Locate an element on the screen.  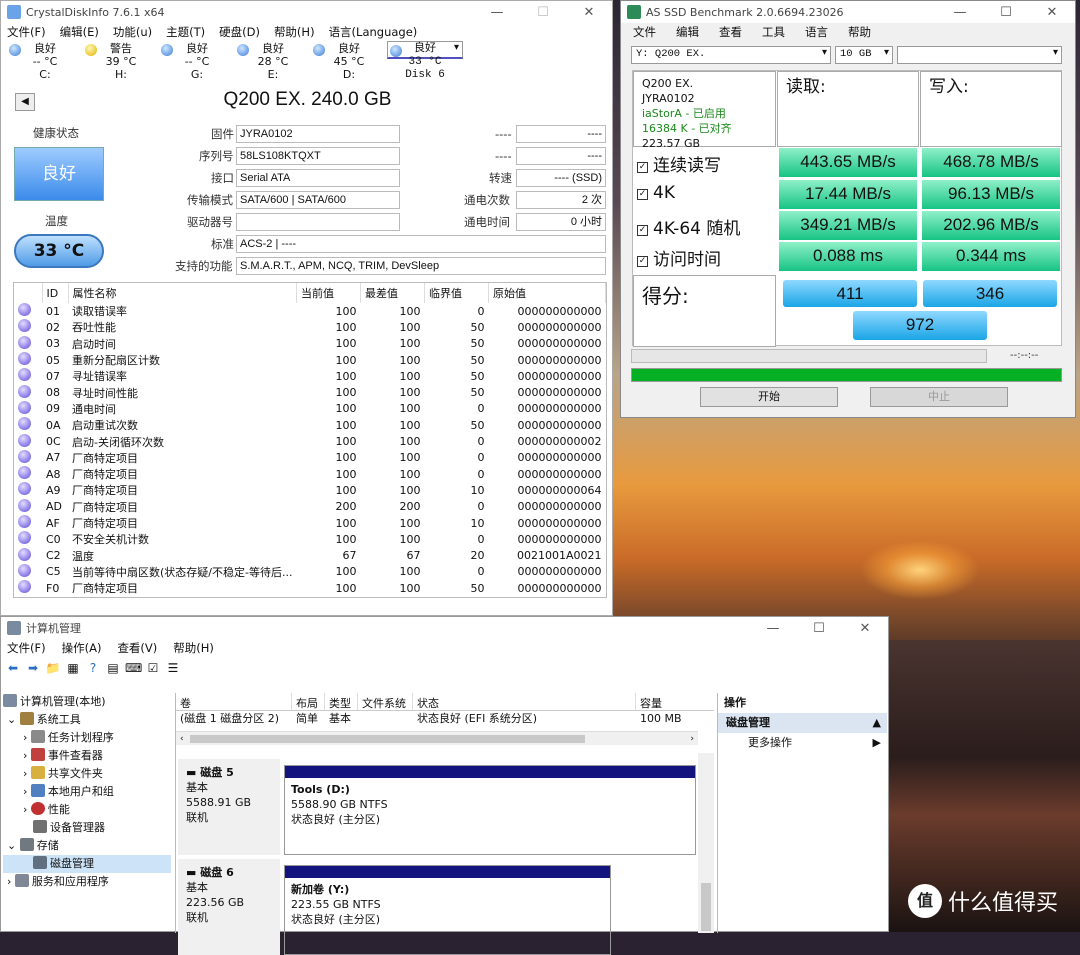
drive-tab-selected: 良好 33 °C Disk 6 is located at coordinates (425, 61).